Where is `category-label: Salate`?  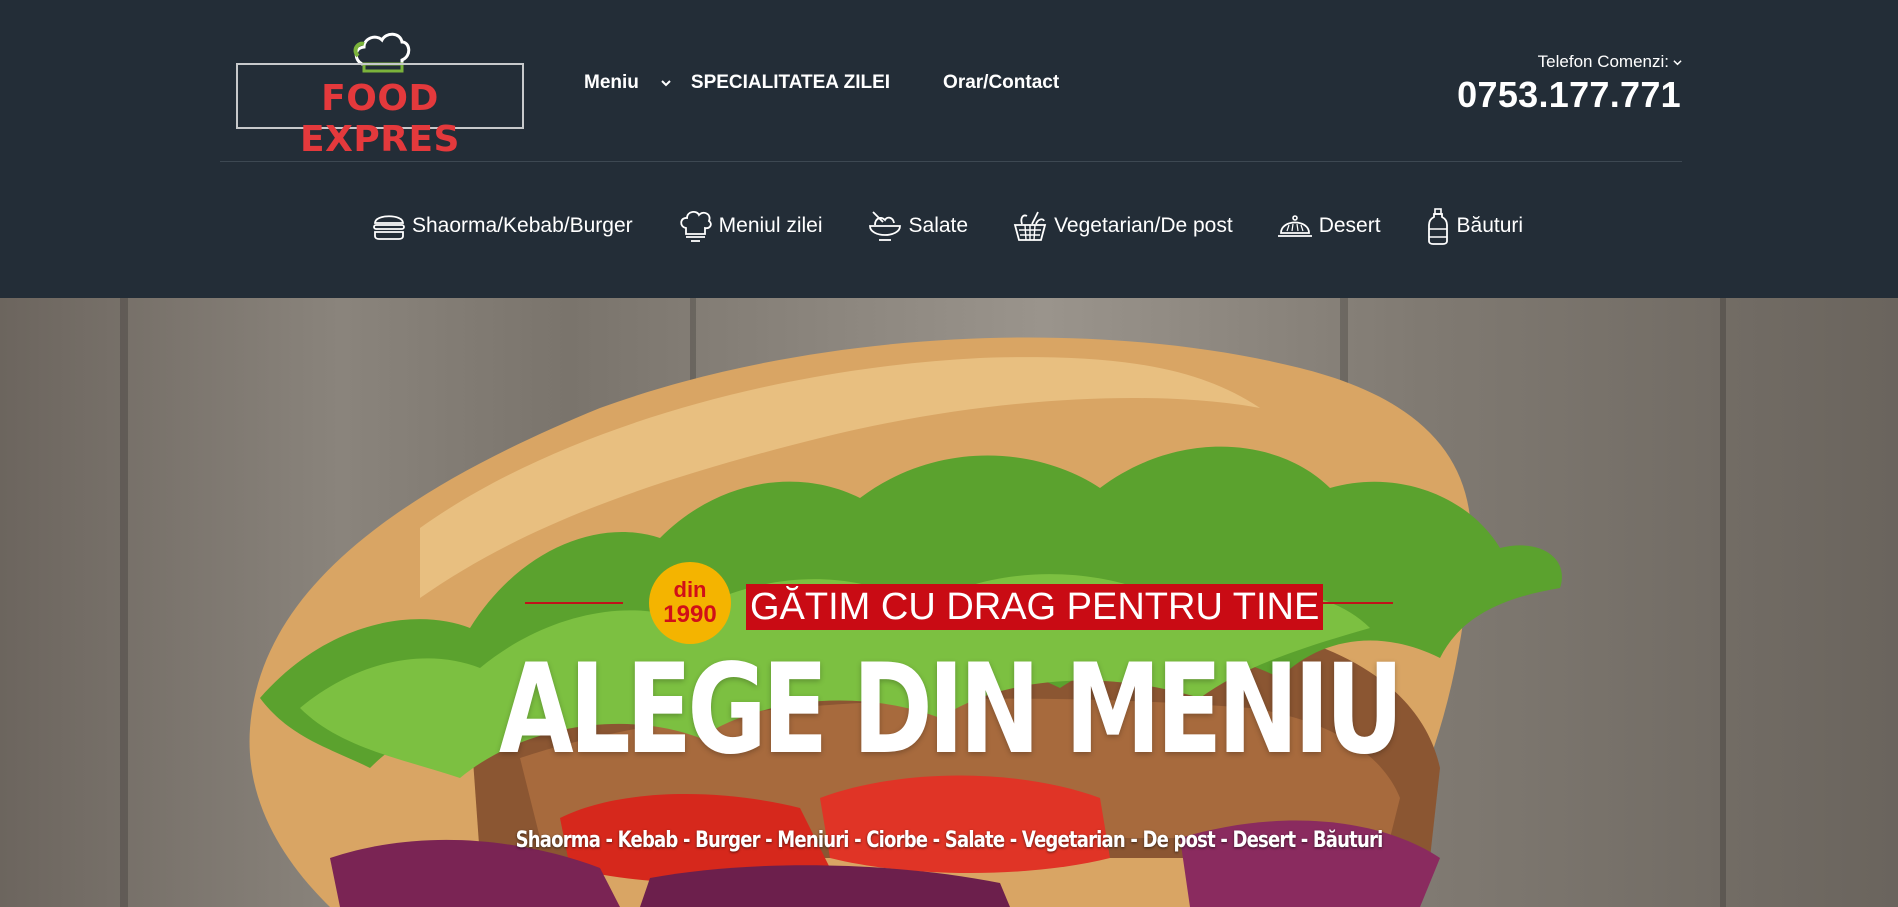
category-label: Salate is located at coordinates (938, 225).